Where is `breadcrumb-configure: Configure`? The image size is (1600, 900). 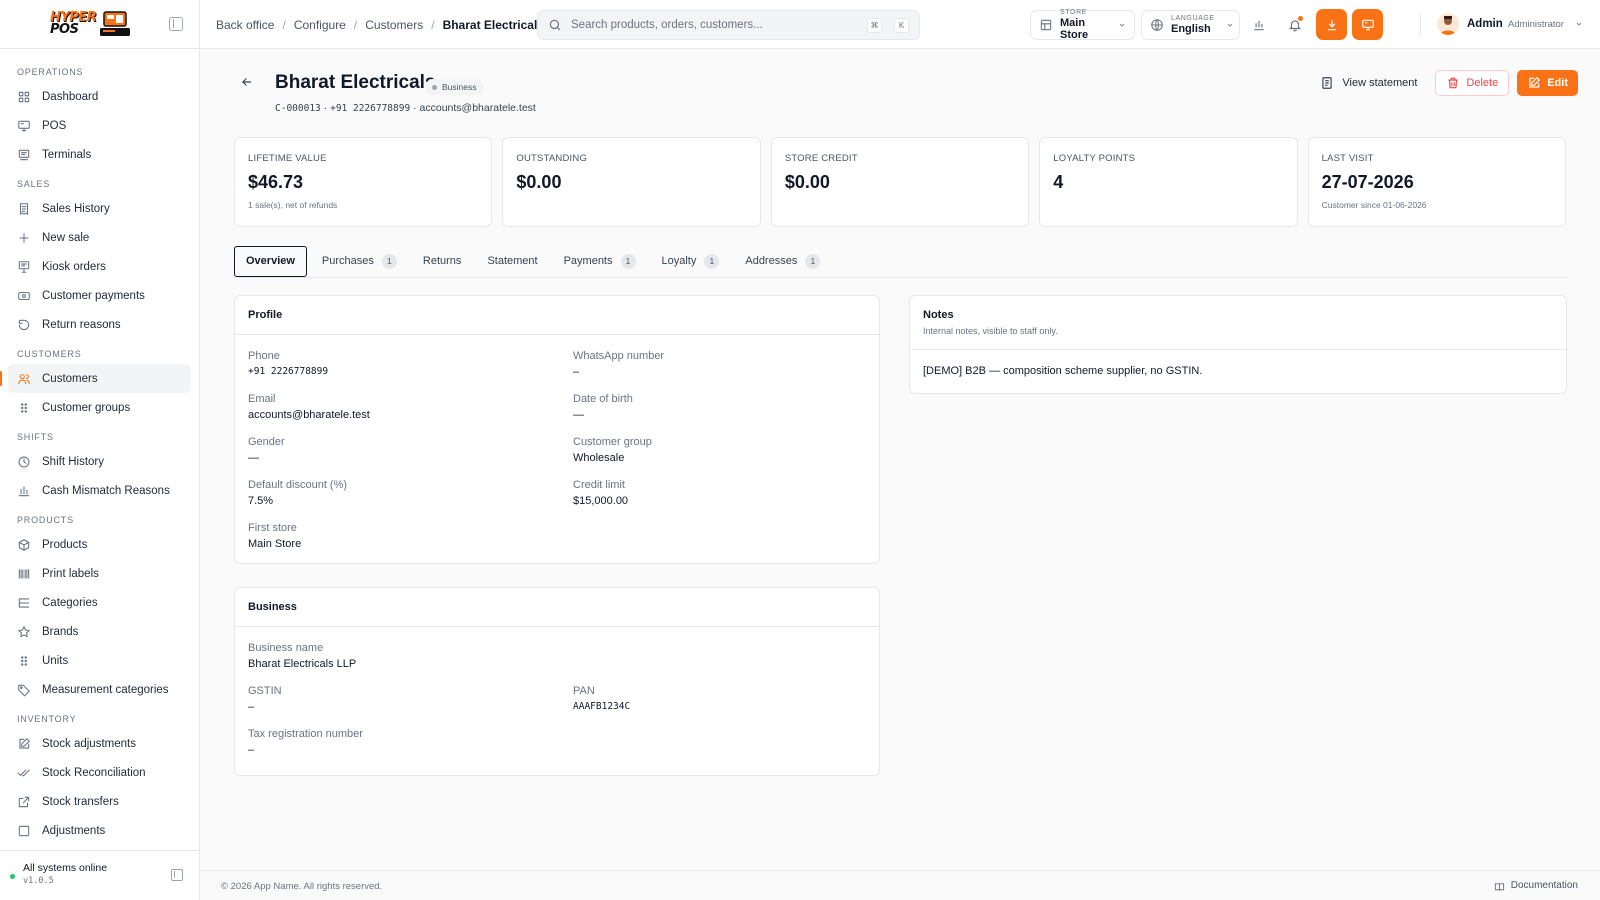
breadcrumb-configure: Configure is located at coordinates (320, 25).